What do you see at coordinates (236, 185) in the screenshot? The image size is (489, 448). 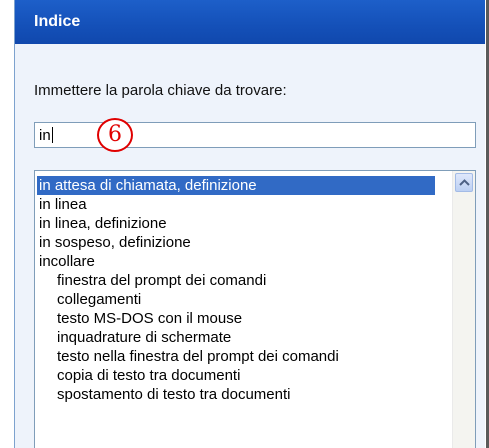 I see `index-list-item: in attesa di chiamata, definizione` at bounding box center [236, 185].